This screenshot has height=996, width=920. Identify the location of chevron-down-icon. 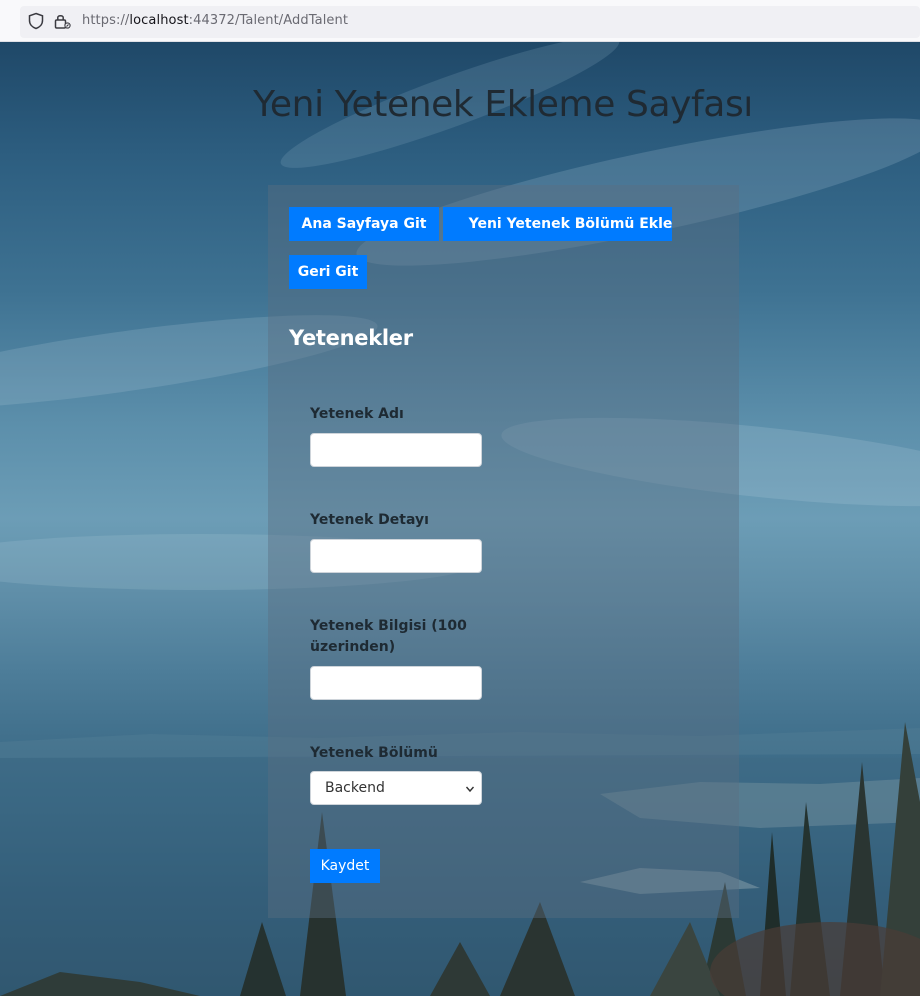
(470, 789).